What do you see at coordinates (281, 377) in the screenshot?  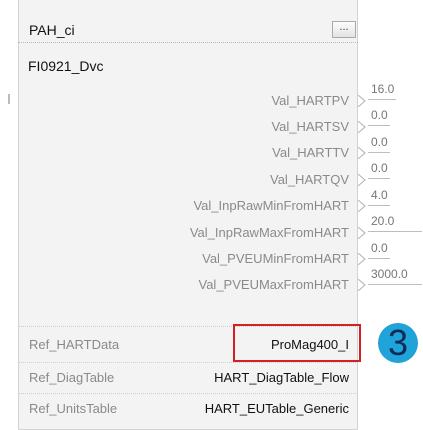 I see `ref-value-diagtable: HART_DiagTable_Flow` at bounding box center [281, 377].